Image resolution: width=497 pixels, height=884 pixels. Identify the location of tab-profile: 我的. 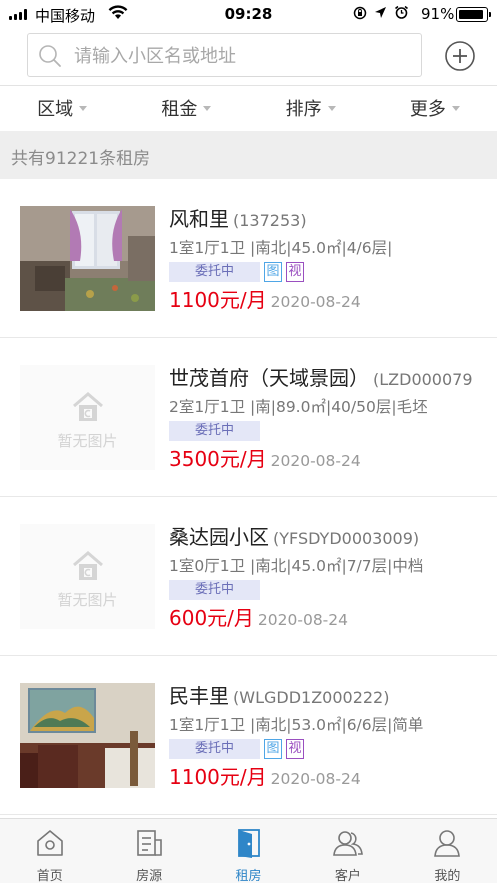
(447, 851).